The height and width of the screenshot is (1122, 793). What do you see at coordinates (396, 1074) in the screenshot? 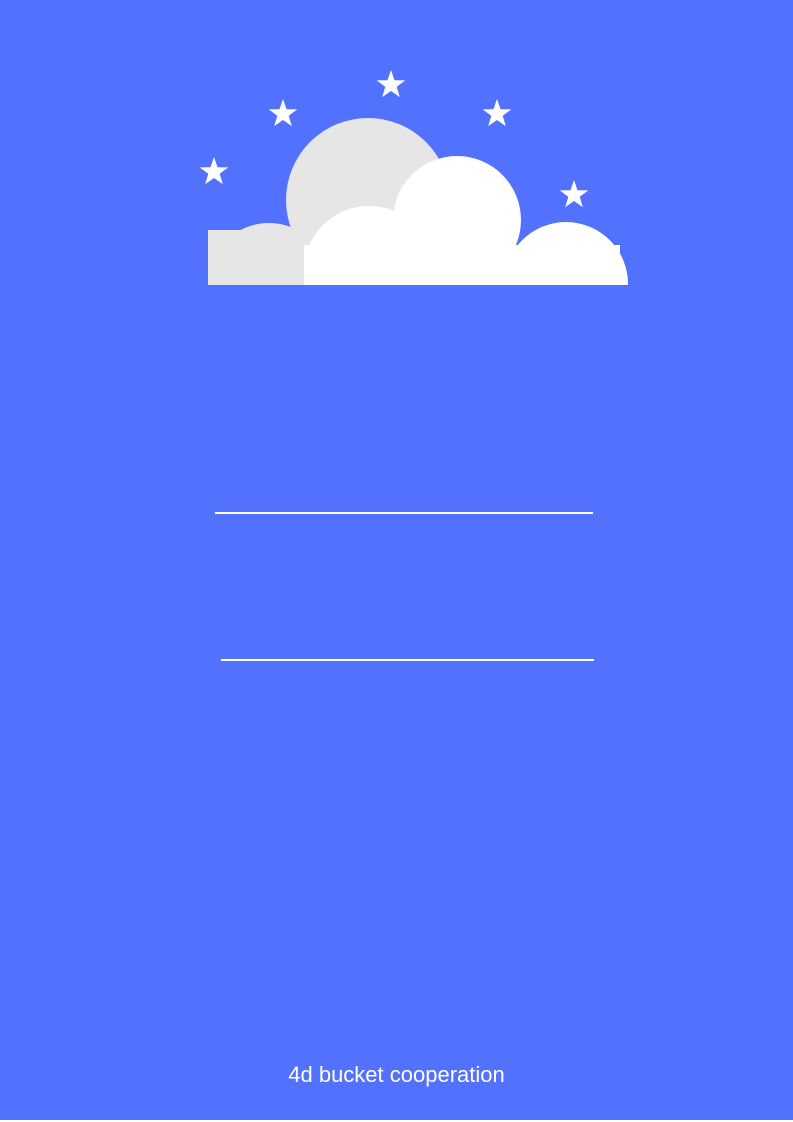
I see `footer-organization-text: 4d bucket cooperation` at bounding box center [396, 1074].